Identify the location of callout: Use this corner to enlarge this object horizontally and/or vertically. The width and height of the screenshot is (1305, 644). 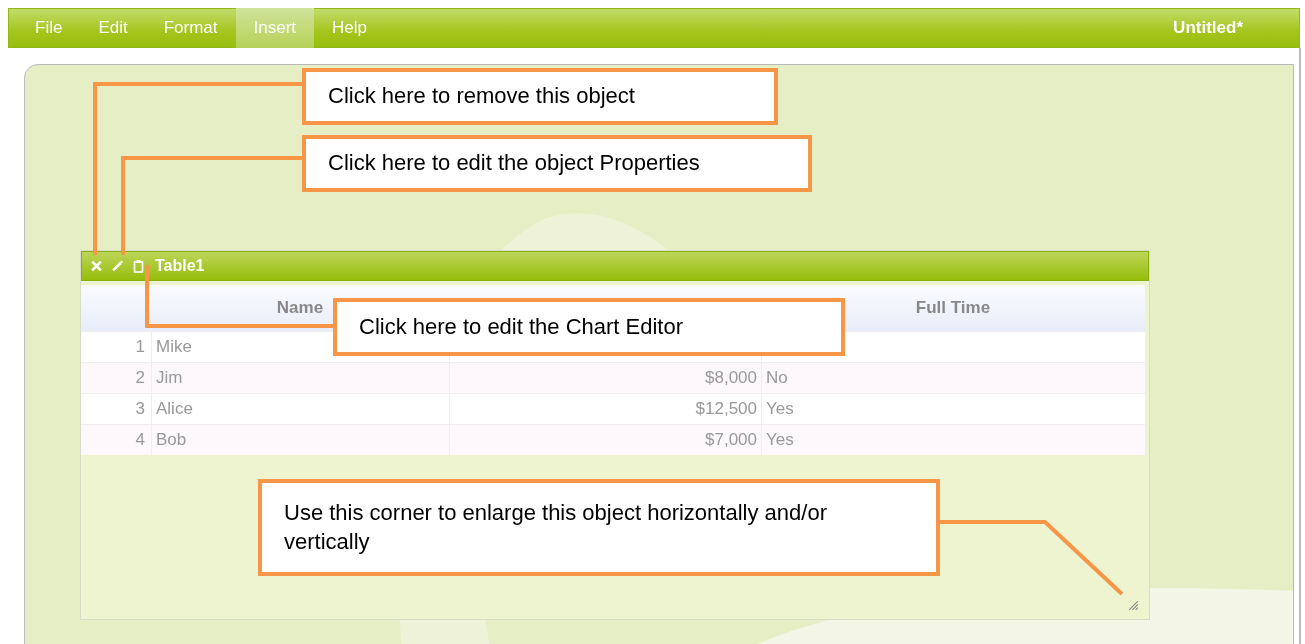
(599, 527).